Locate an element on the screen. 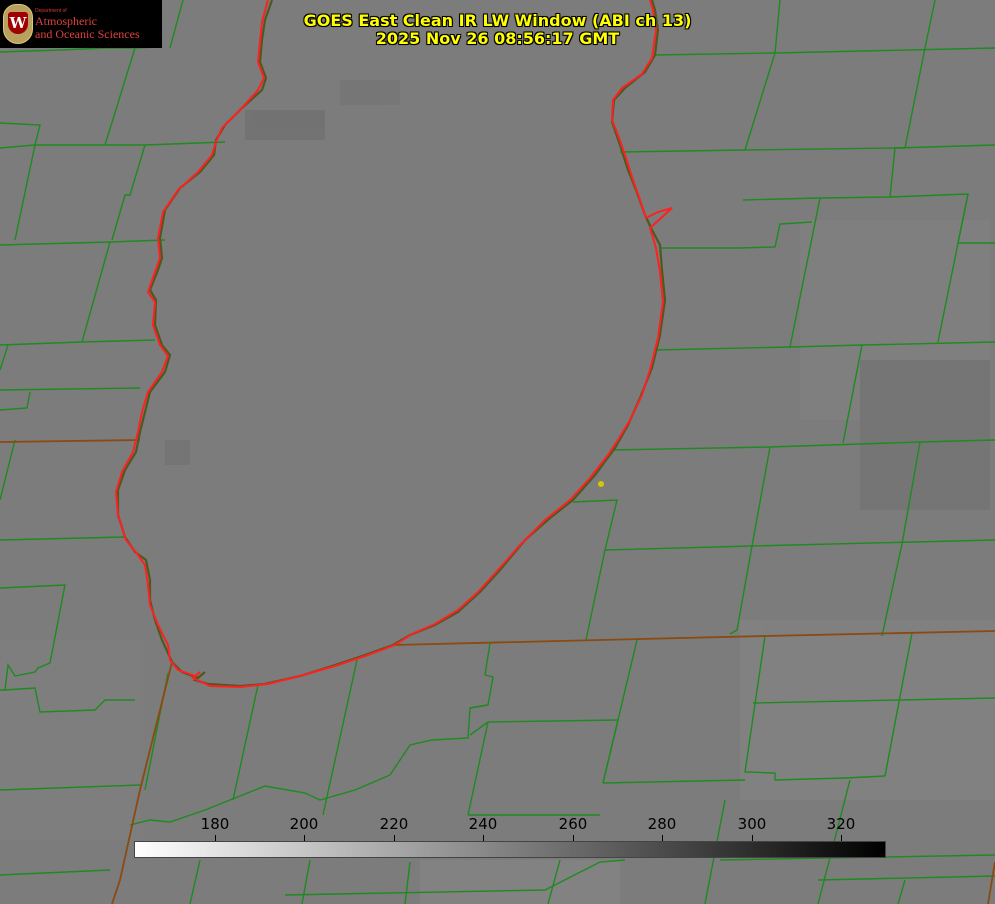 The width and height of the screenshot is (995, 904). colorbar-label: 220 is located at coordinates (394, 824).